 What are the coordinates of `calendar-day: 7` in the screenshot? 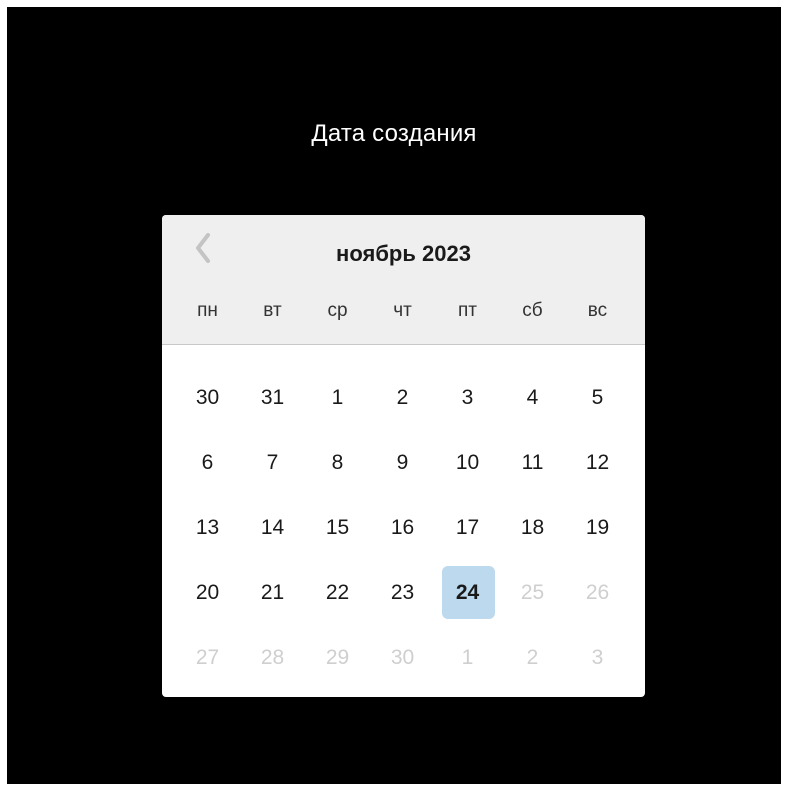 It's located at (272, 462).